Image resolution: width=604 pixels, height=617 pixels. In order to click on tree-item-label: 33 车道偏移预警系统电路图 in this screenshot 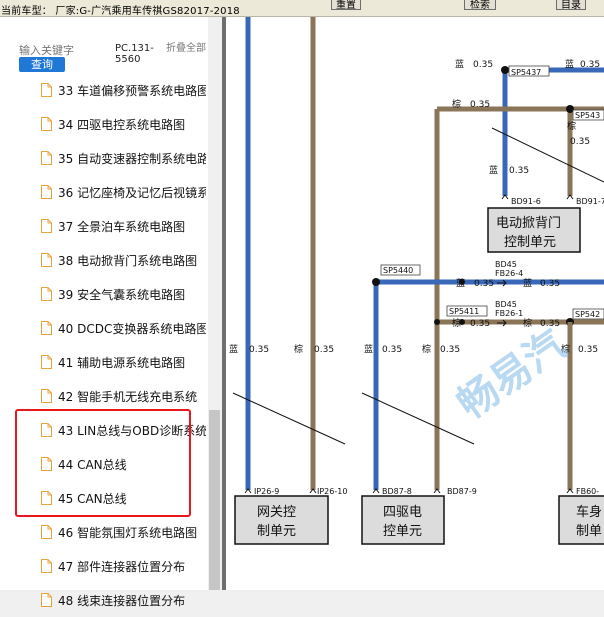, I will do `click(132, 91)`.